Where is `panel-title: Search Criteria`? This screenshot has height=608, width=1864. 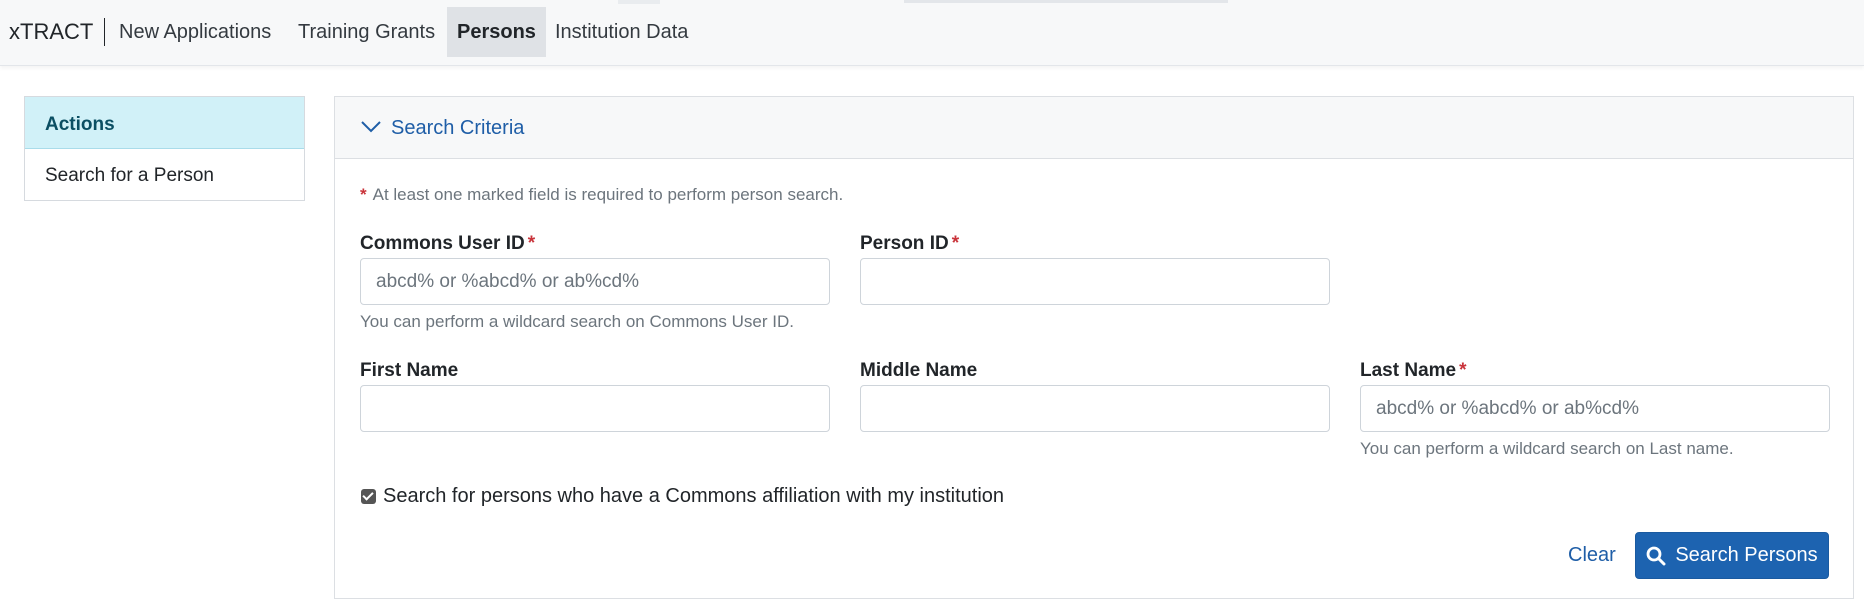 panel-title: Search Criteria is located at coordinates (458, 128).